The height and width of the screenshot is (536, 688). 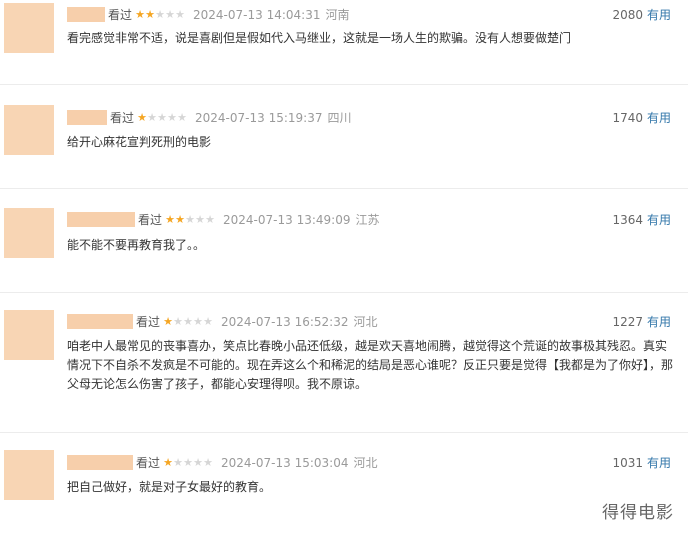 I want to click on useful-vote-button: 2080 有用, so click(x=641, y=15).